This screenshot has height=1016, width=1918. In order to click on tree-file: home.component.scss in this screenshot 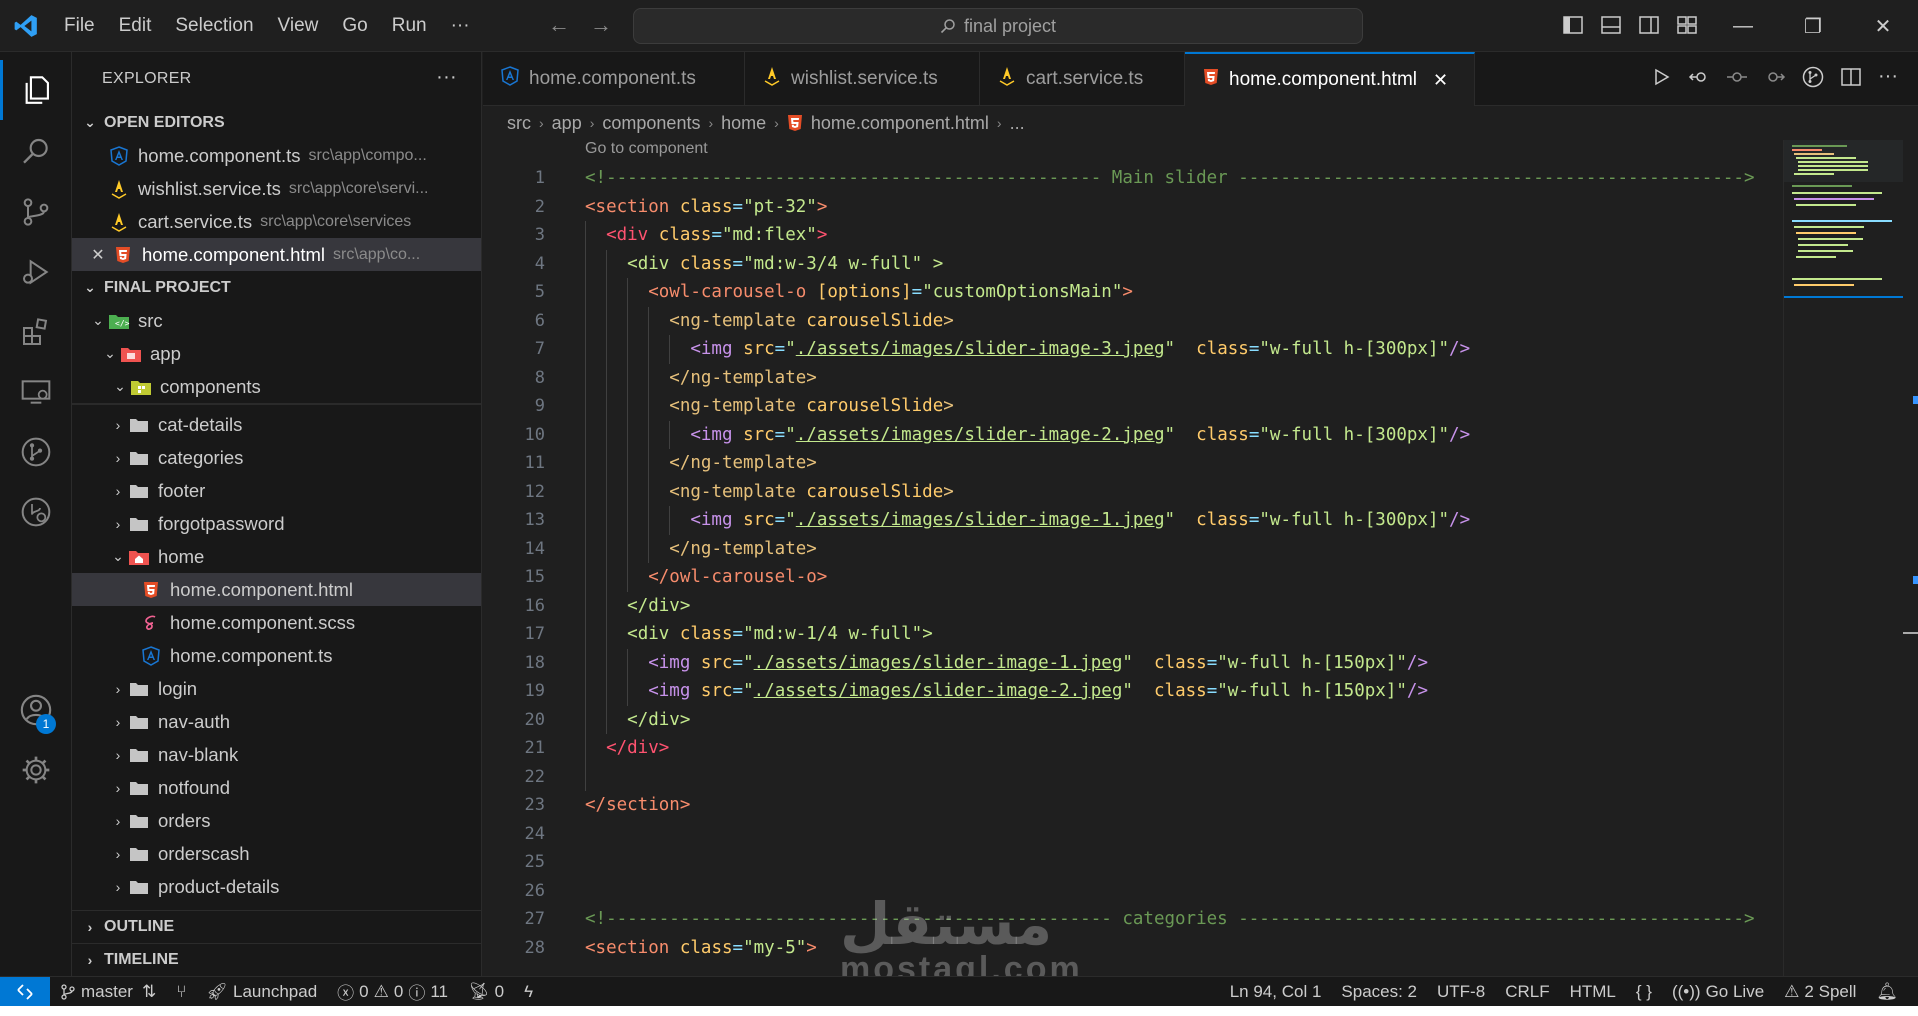, I will do `click(276, 622)`.